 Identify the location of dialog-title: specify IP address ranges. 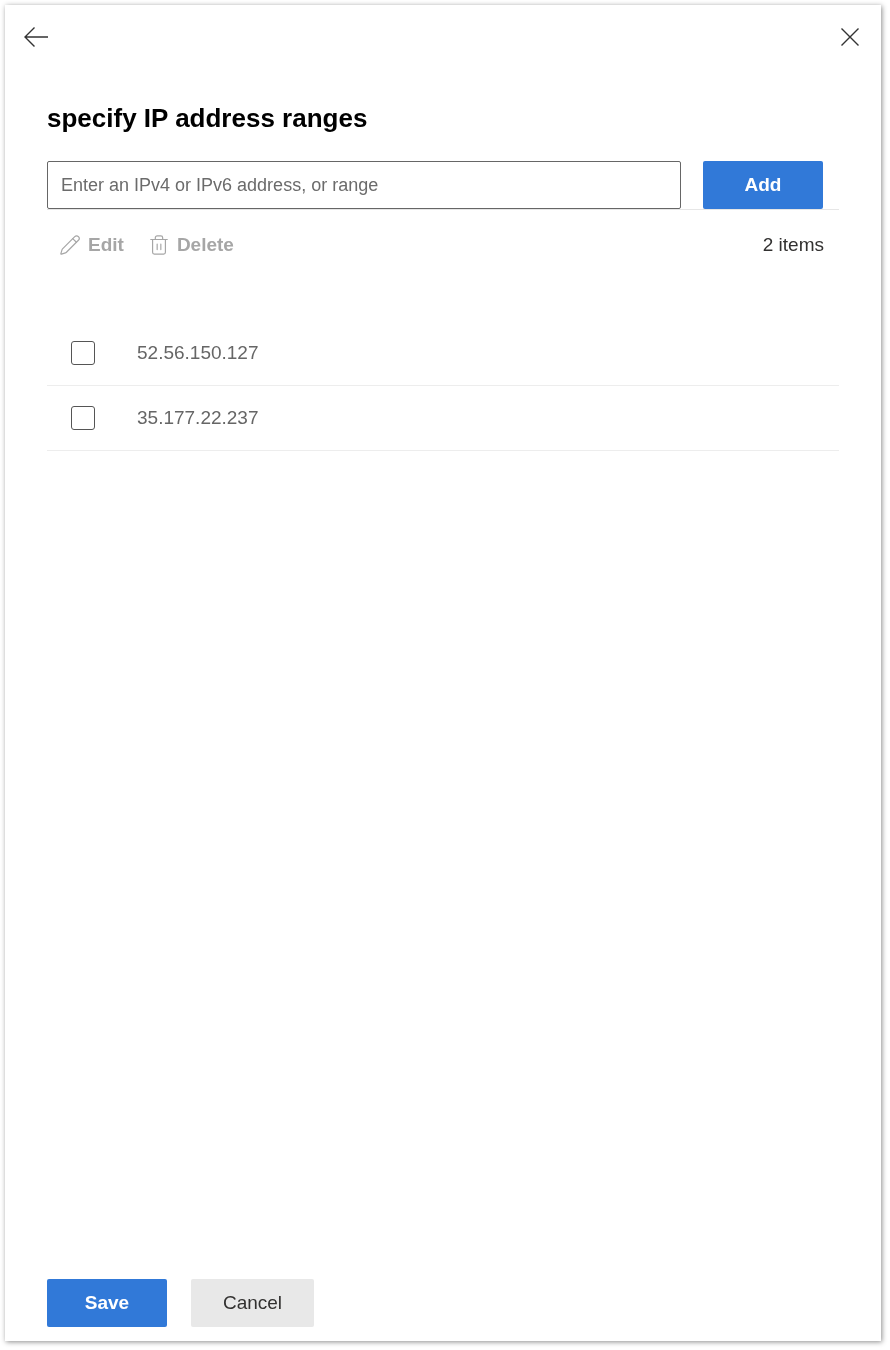
(208, 118).